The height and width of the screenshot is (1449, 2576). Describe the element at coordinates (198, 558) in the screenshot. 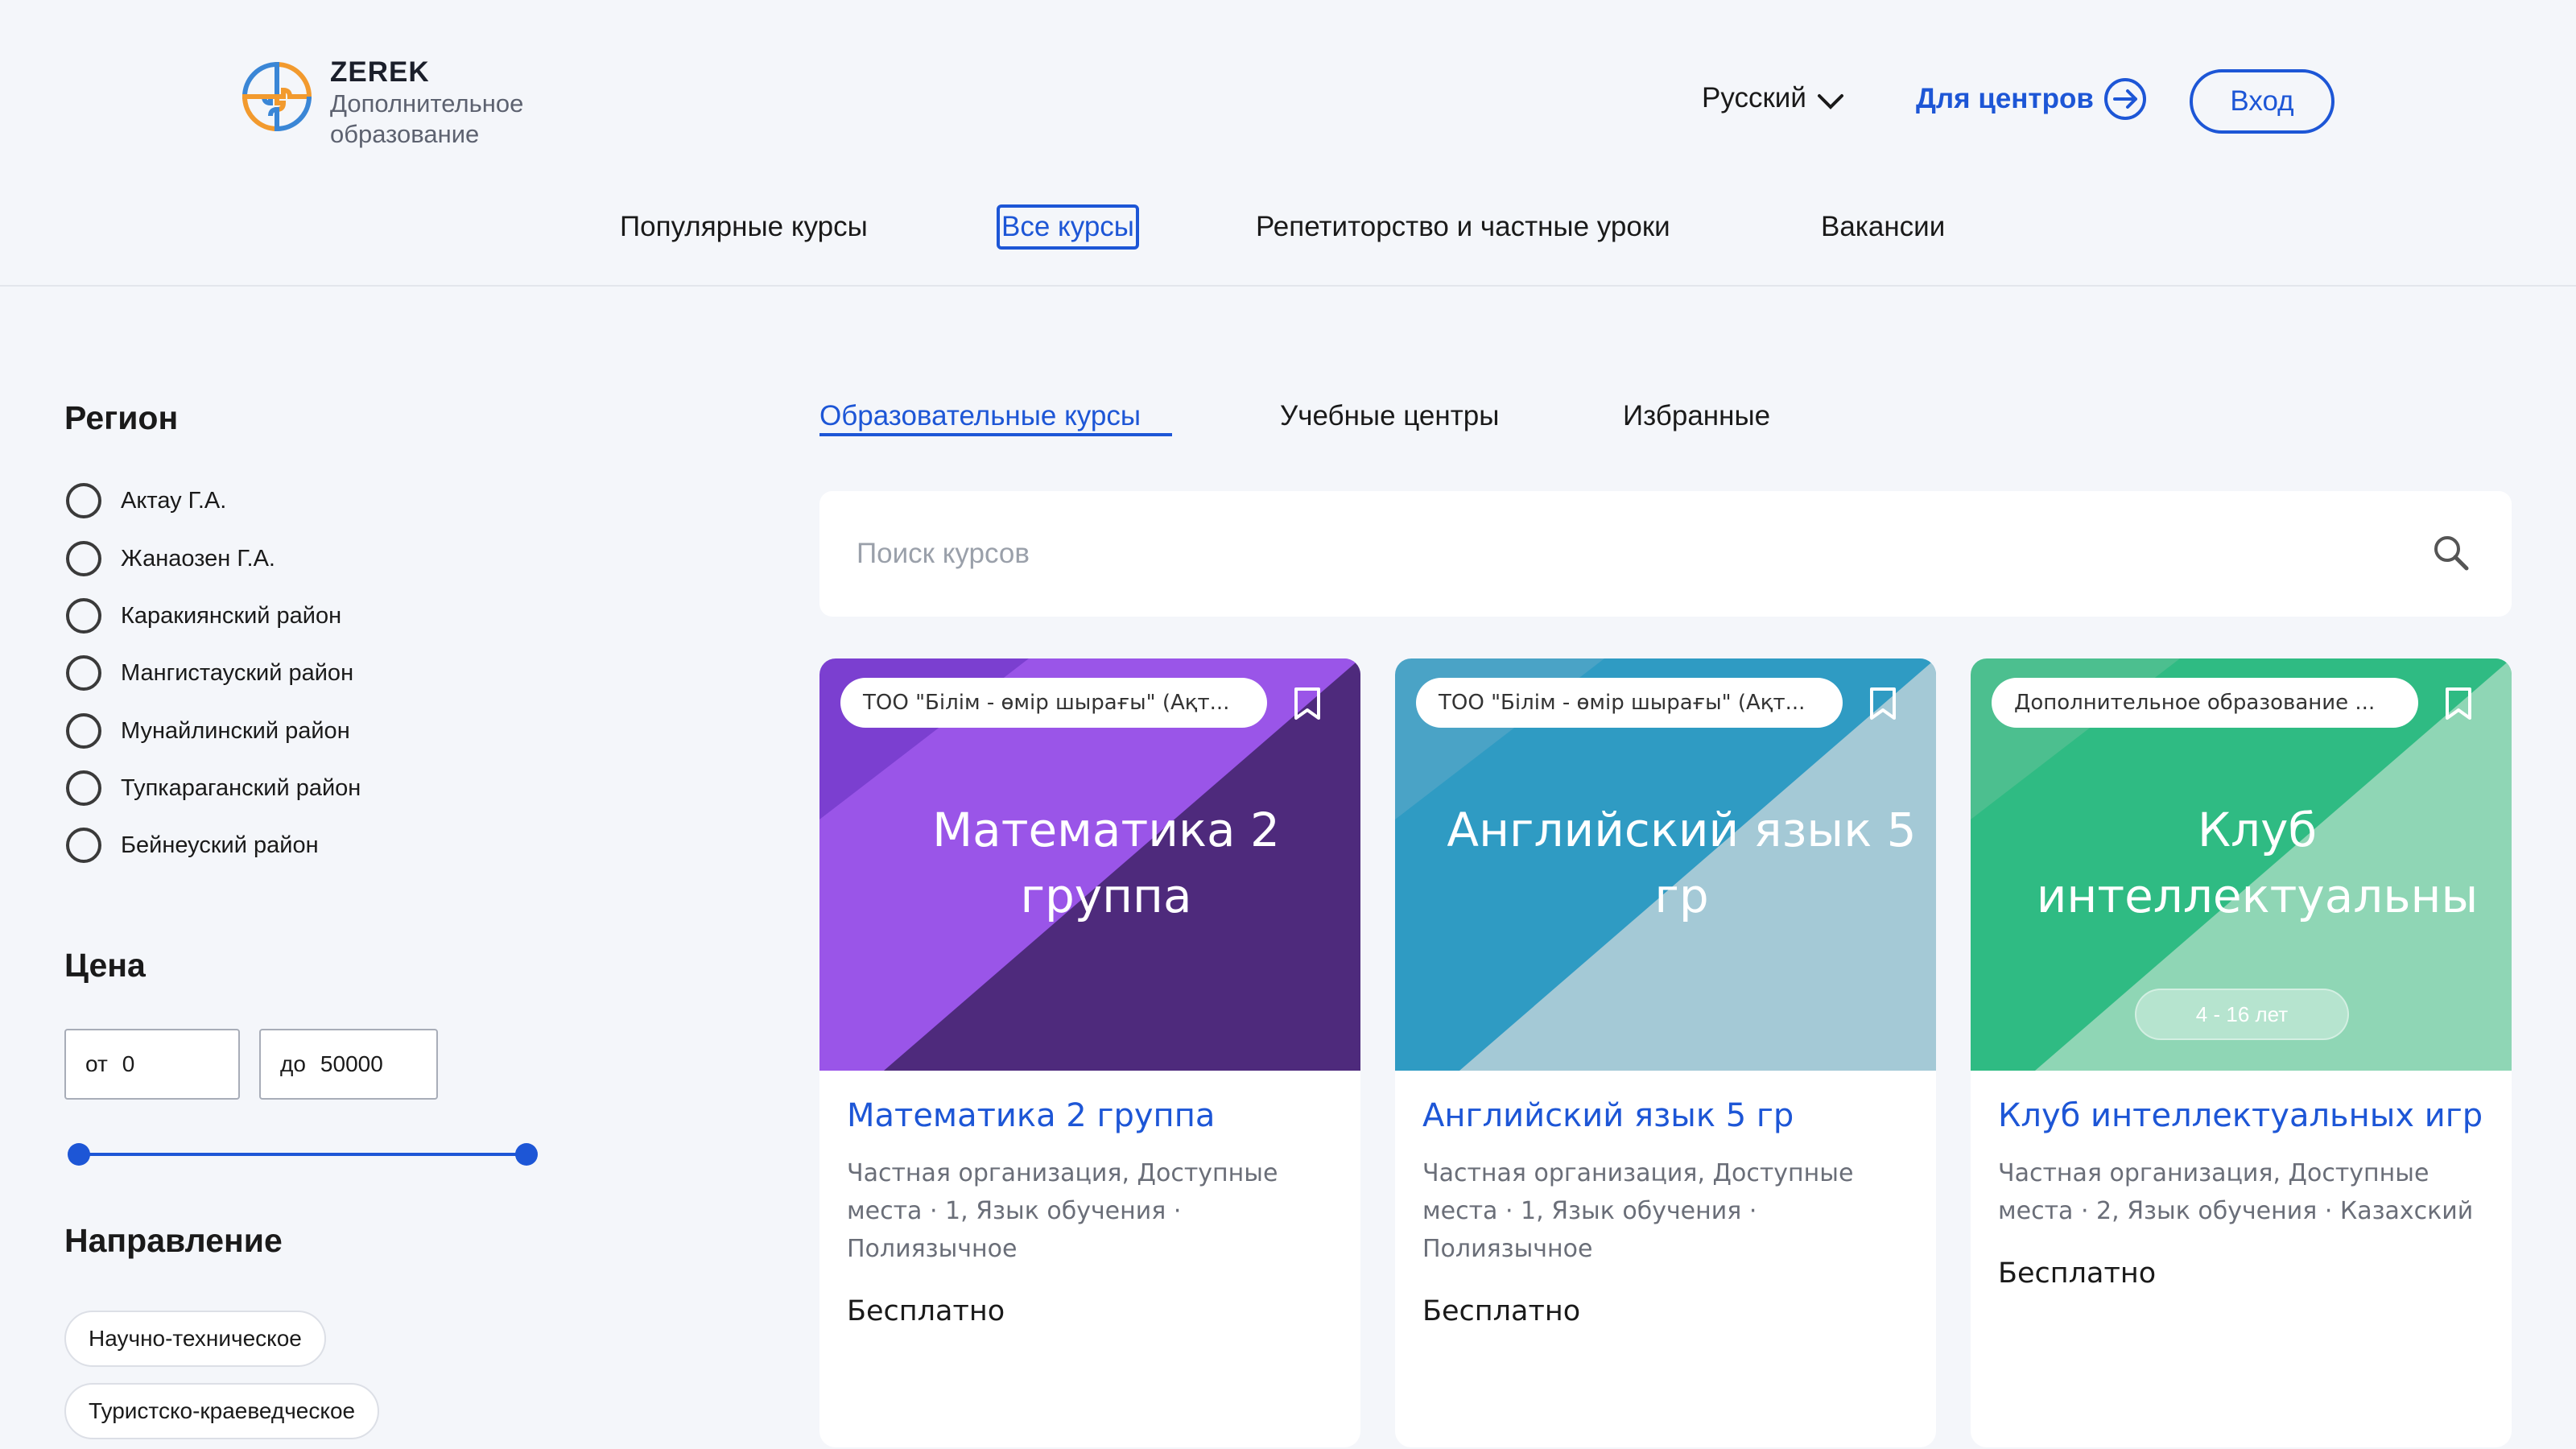

I see `region-label: Жанаозен Г.А.` at that location.